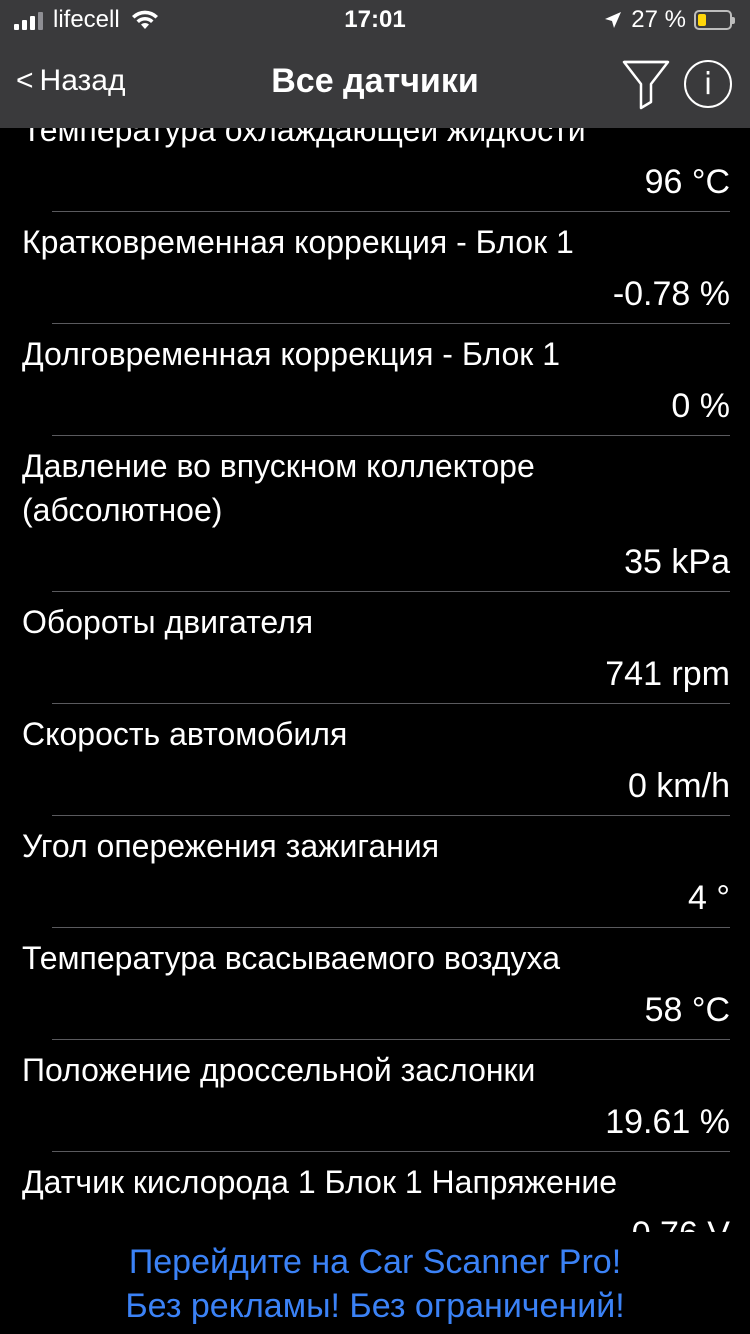  I want to click on info-icon: i, so click(708, 84).